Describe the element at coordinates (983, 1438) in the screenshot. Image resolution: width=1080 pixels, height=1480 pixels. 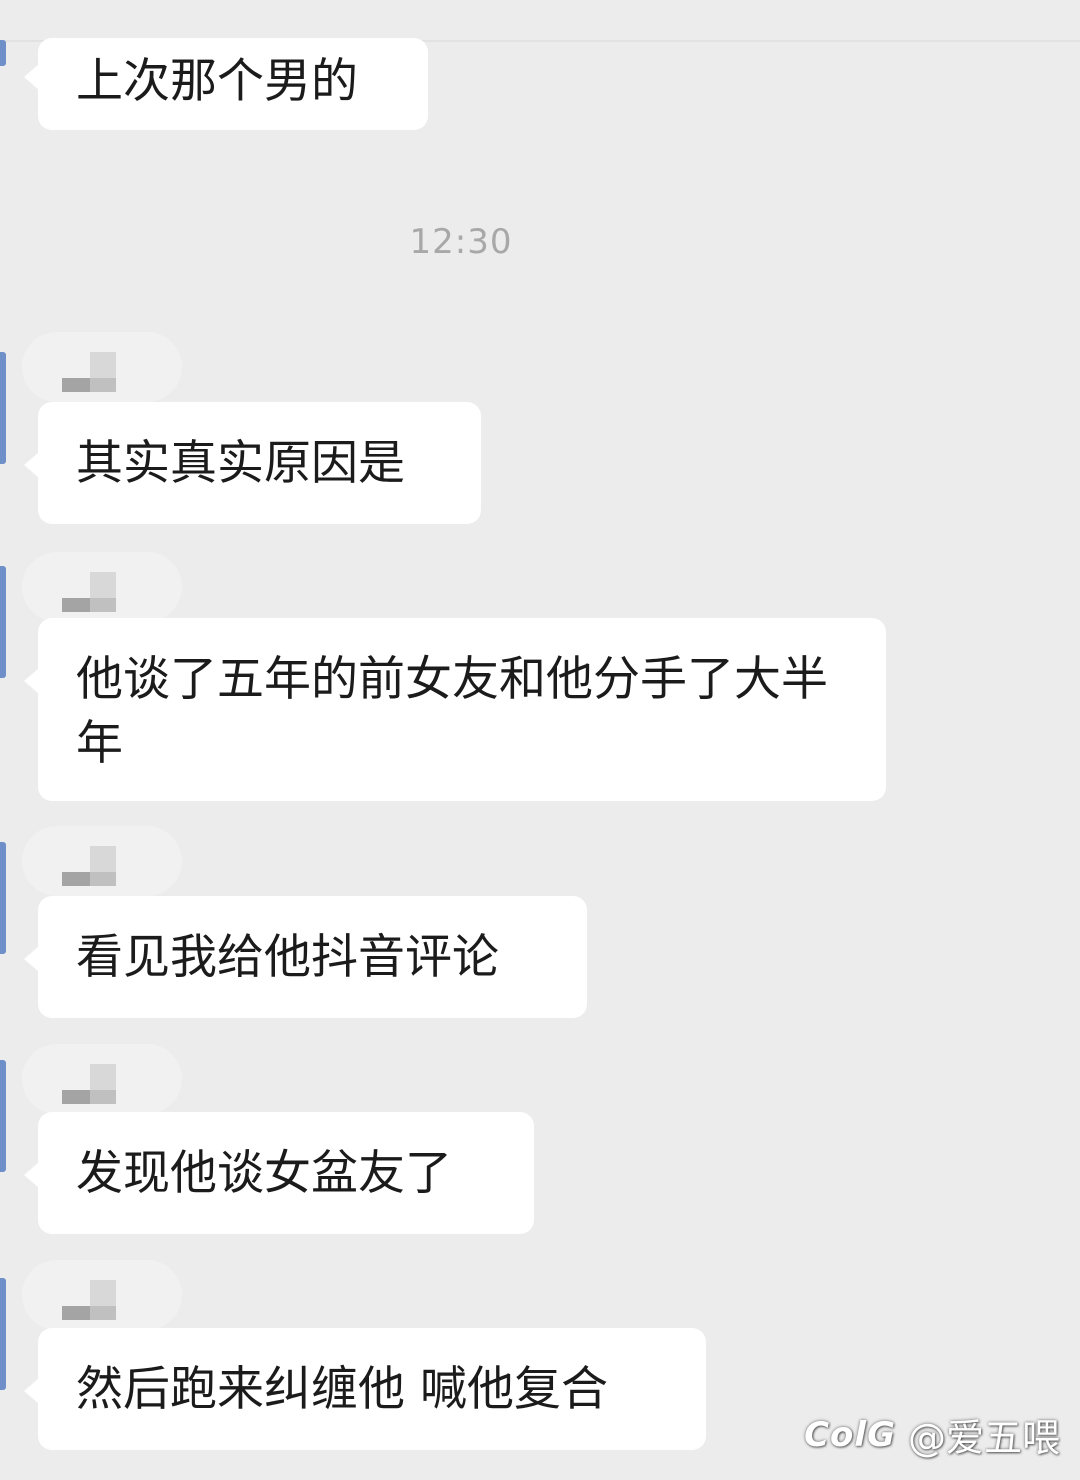
I see `watermark-handle: @爱五喂` at that location.